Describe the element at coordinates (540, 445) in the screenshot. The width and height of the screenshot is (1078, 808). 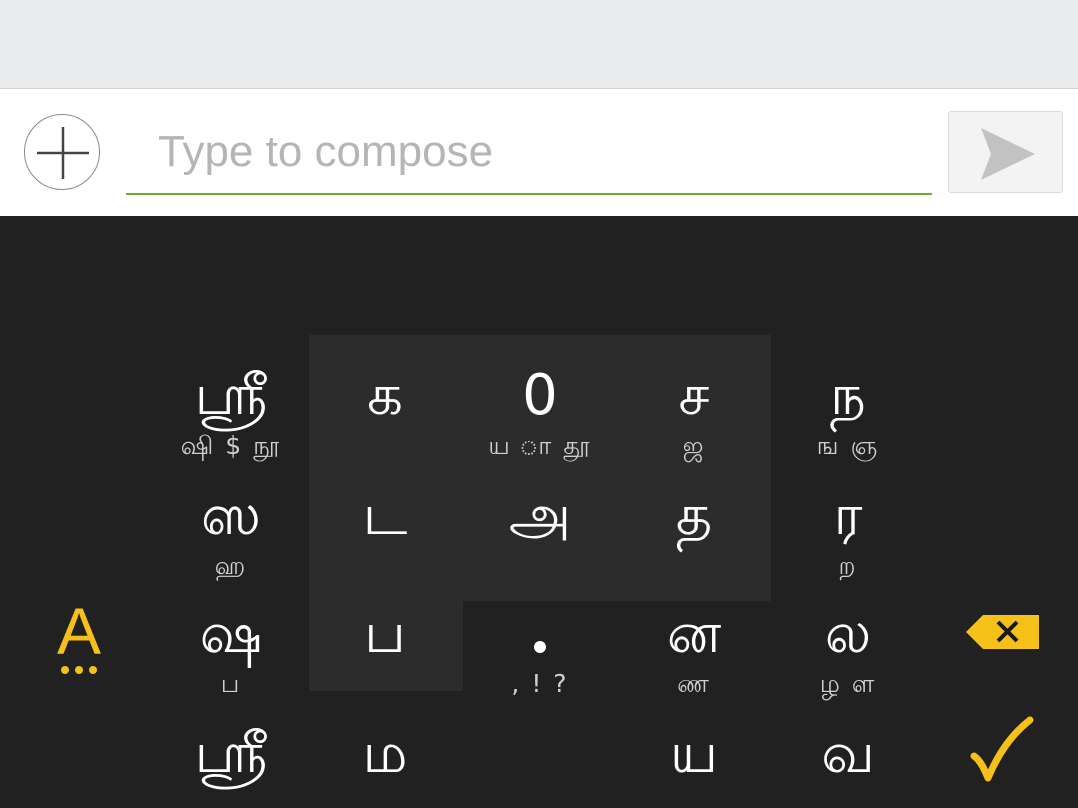
I see `key-sub: ய ா தூ` at that location.